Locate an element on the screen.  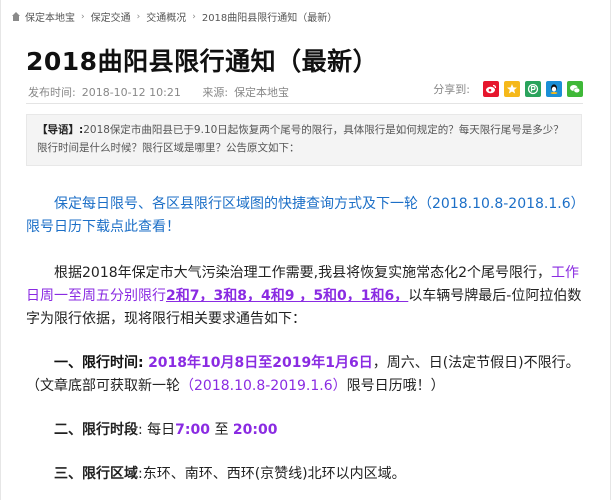
section-time-end: 限号日历哦！） is located at coordinates (395, 386).